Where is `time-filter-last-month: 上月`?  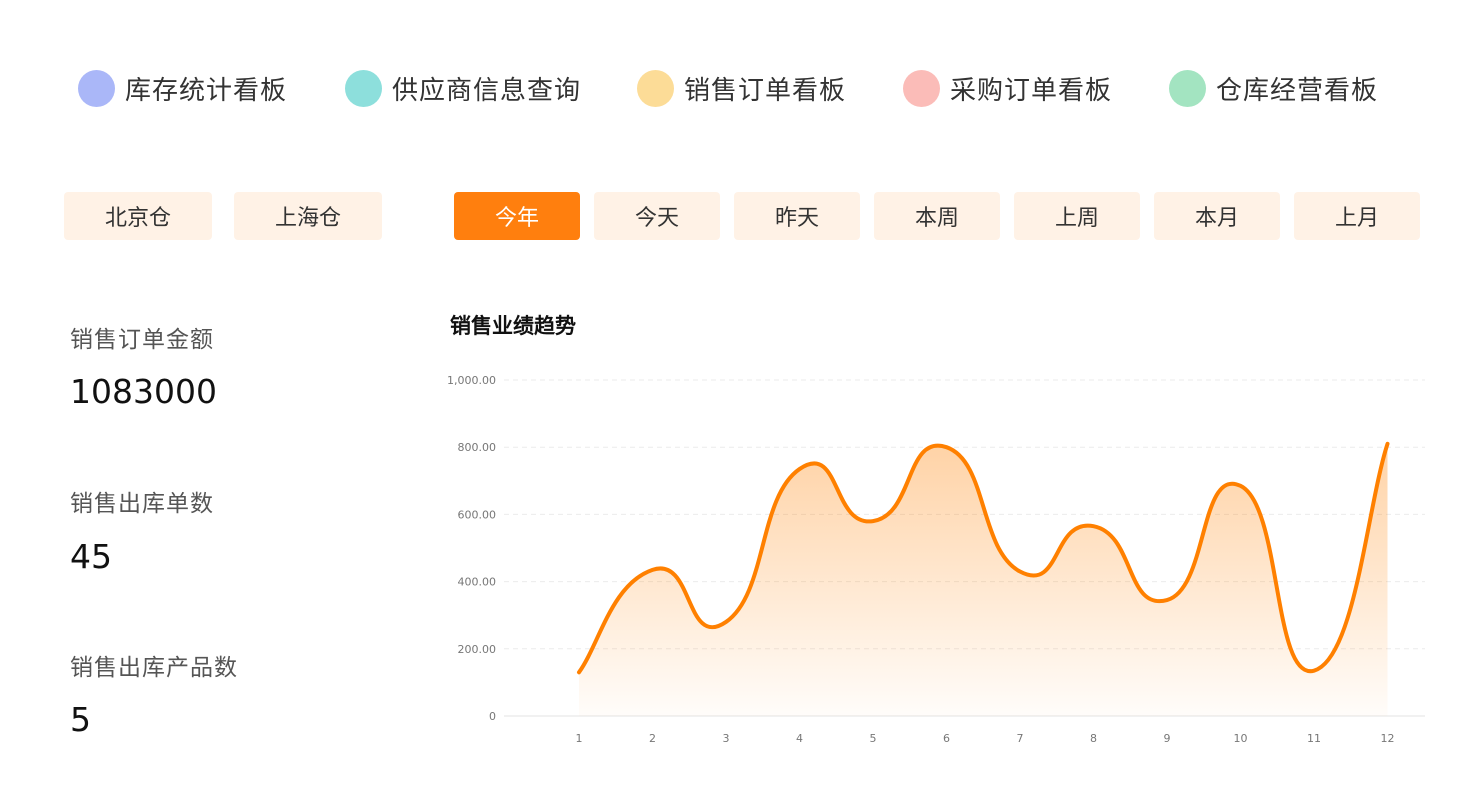 time-filter-last-month: 上月 is located at coordinates (1357, 216).